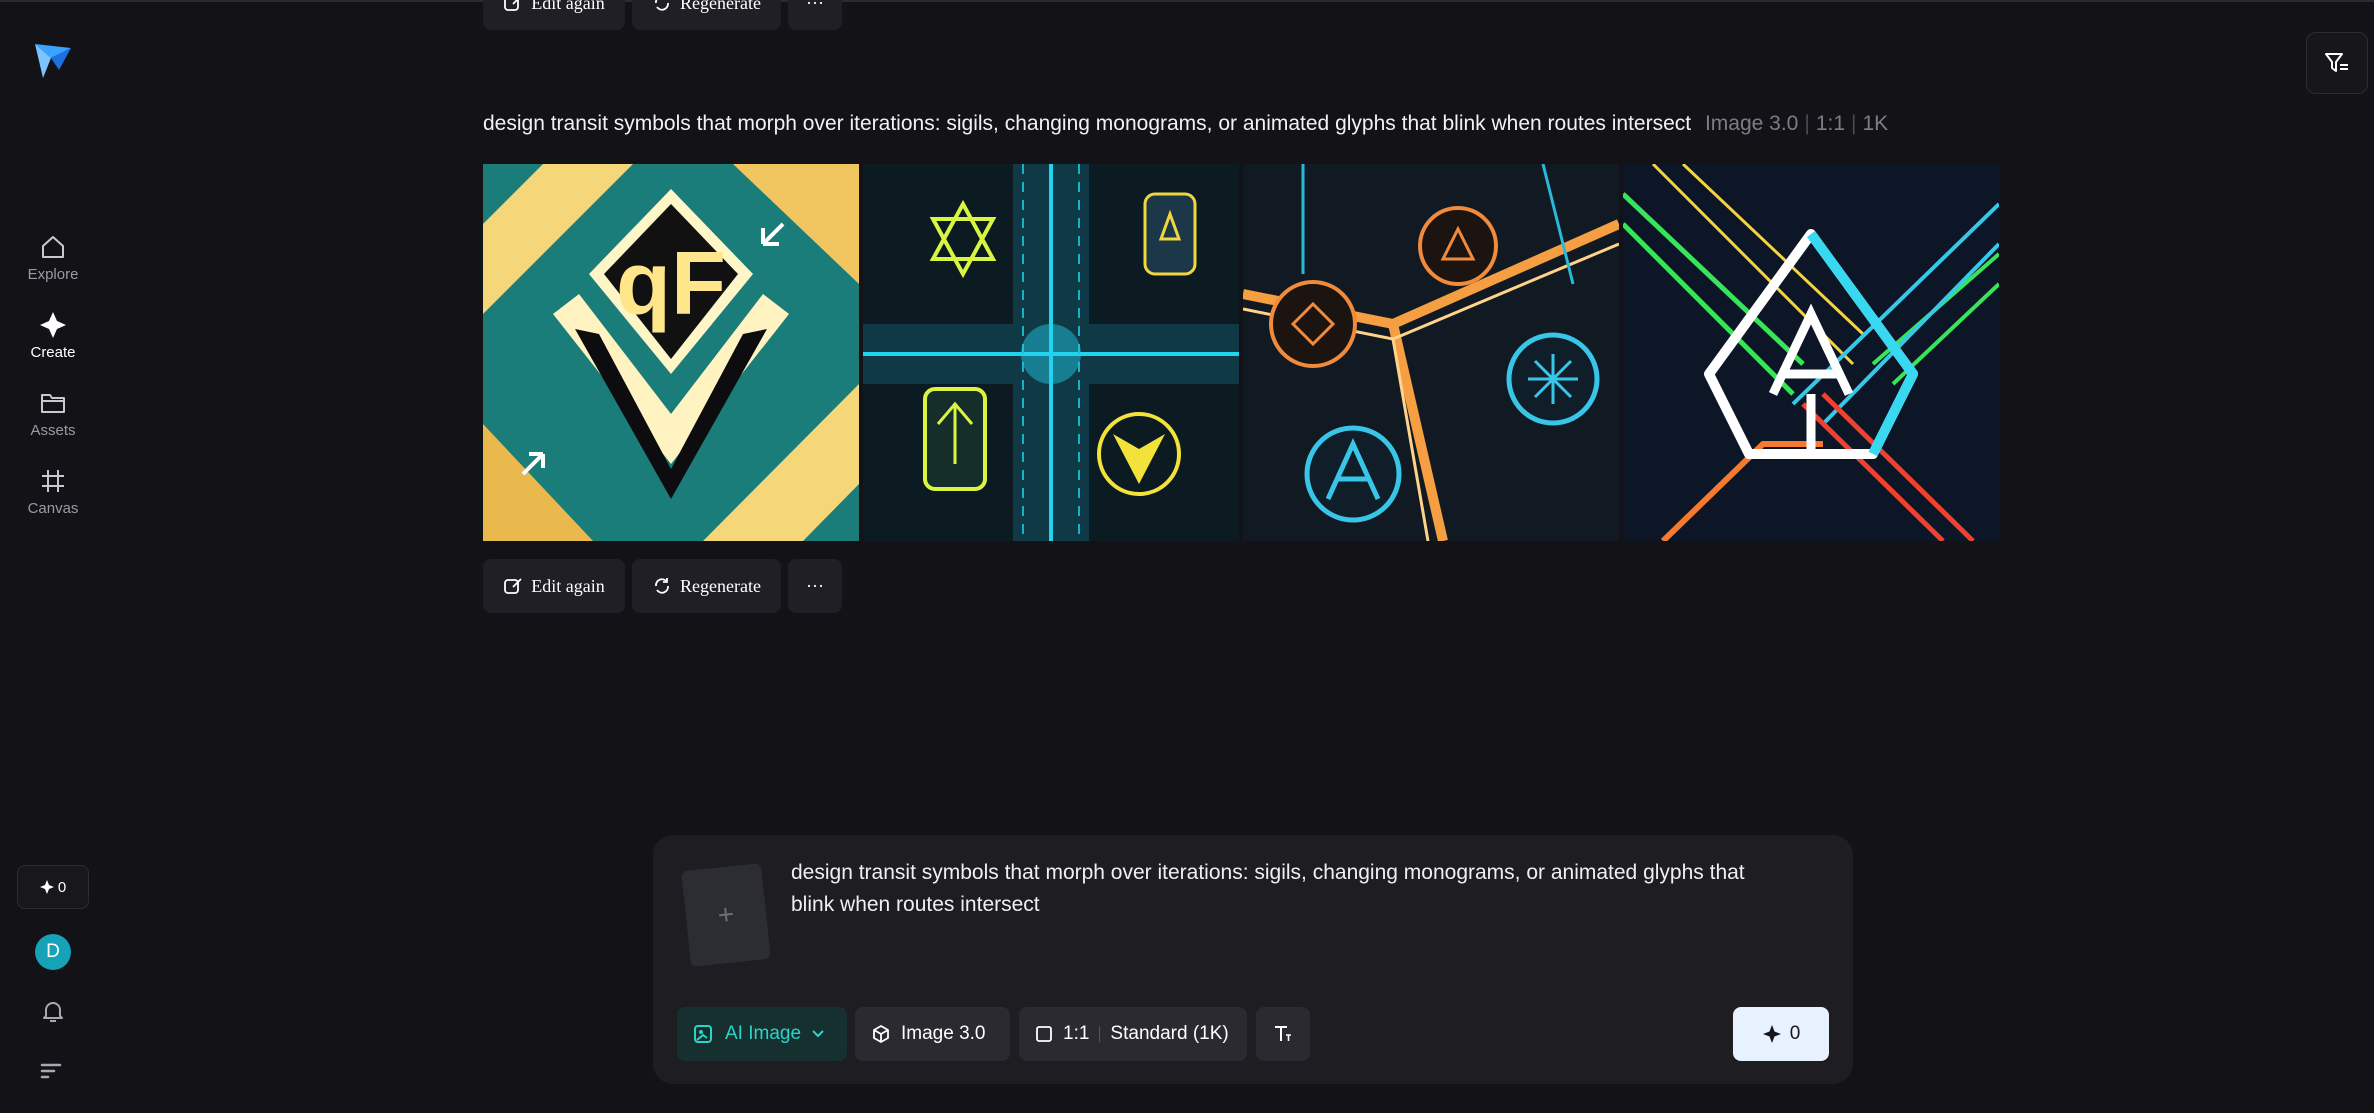  What do you see at coordinates (53, 274) in the screenshot?
I see `sidebar-item-label: Explore` at bounding box center [53, 274].